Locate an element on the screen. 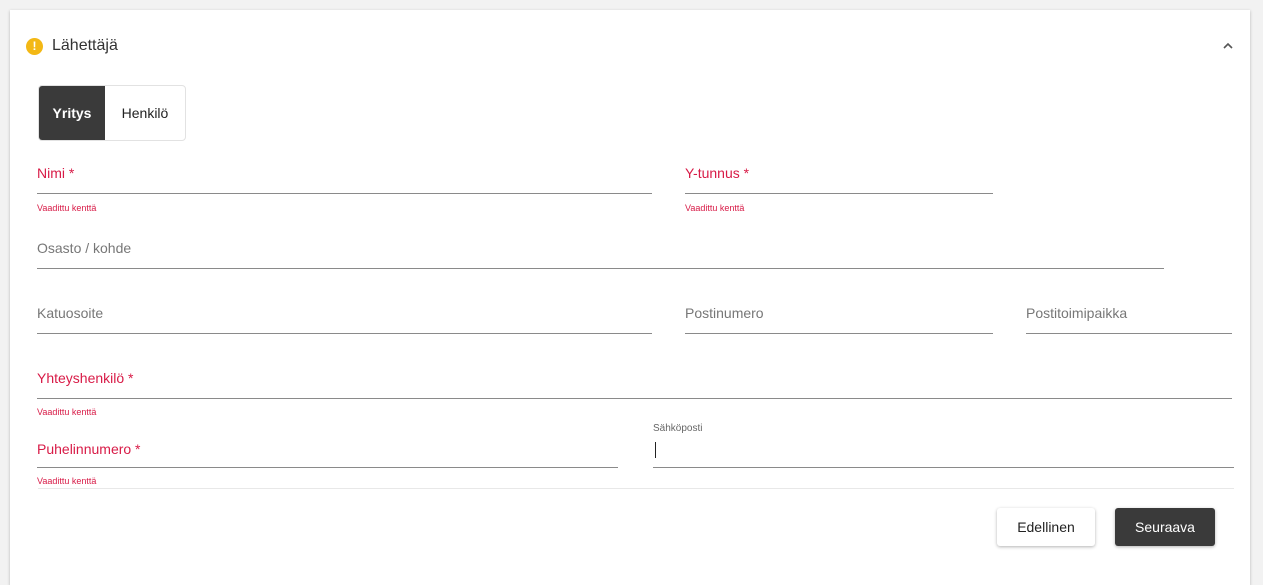 Image resolution: width=1263 pixels, height=585 pixels. street-underline is located at coordinates (344, 333).